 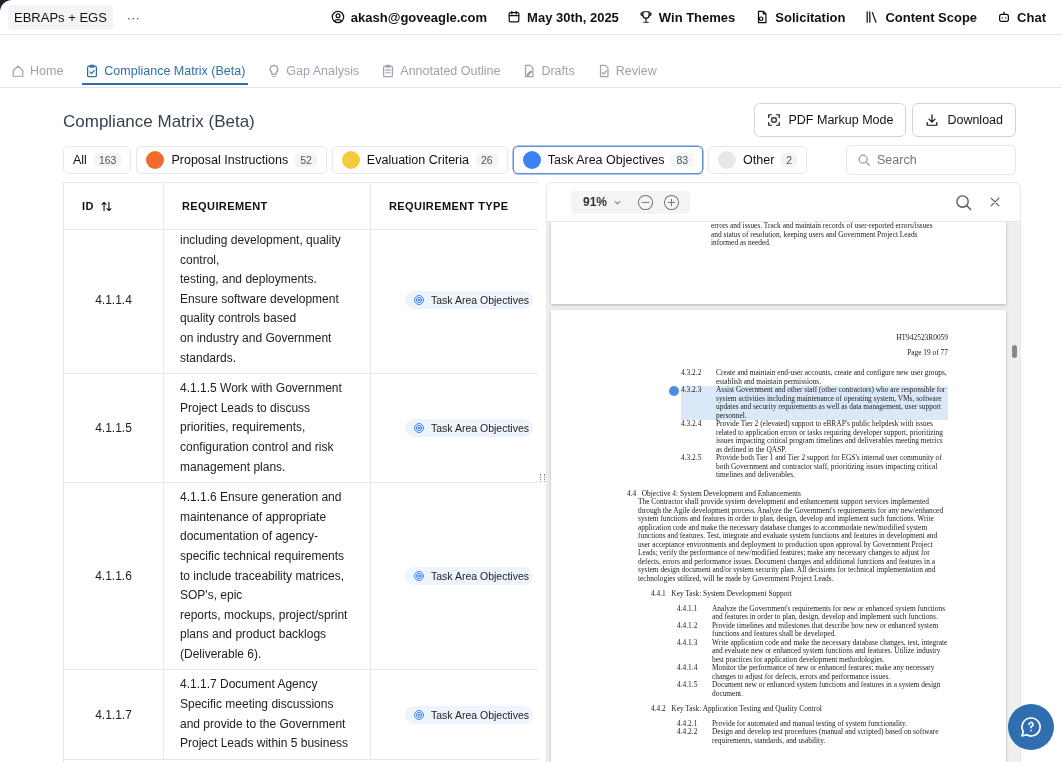 What do you see at coordinates (92, 71) in the screenshot?
I see `clipboard-icon` at bounding box center [92, 71].